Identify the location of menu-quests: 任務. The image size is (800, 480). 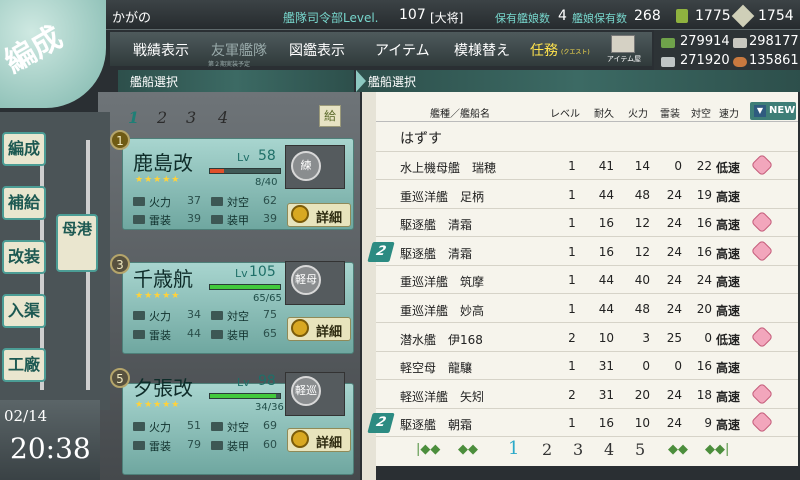
(544, 50).